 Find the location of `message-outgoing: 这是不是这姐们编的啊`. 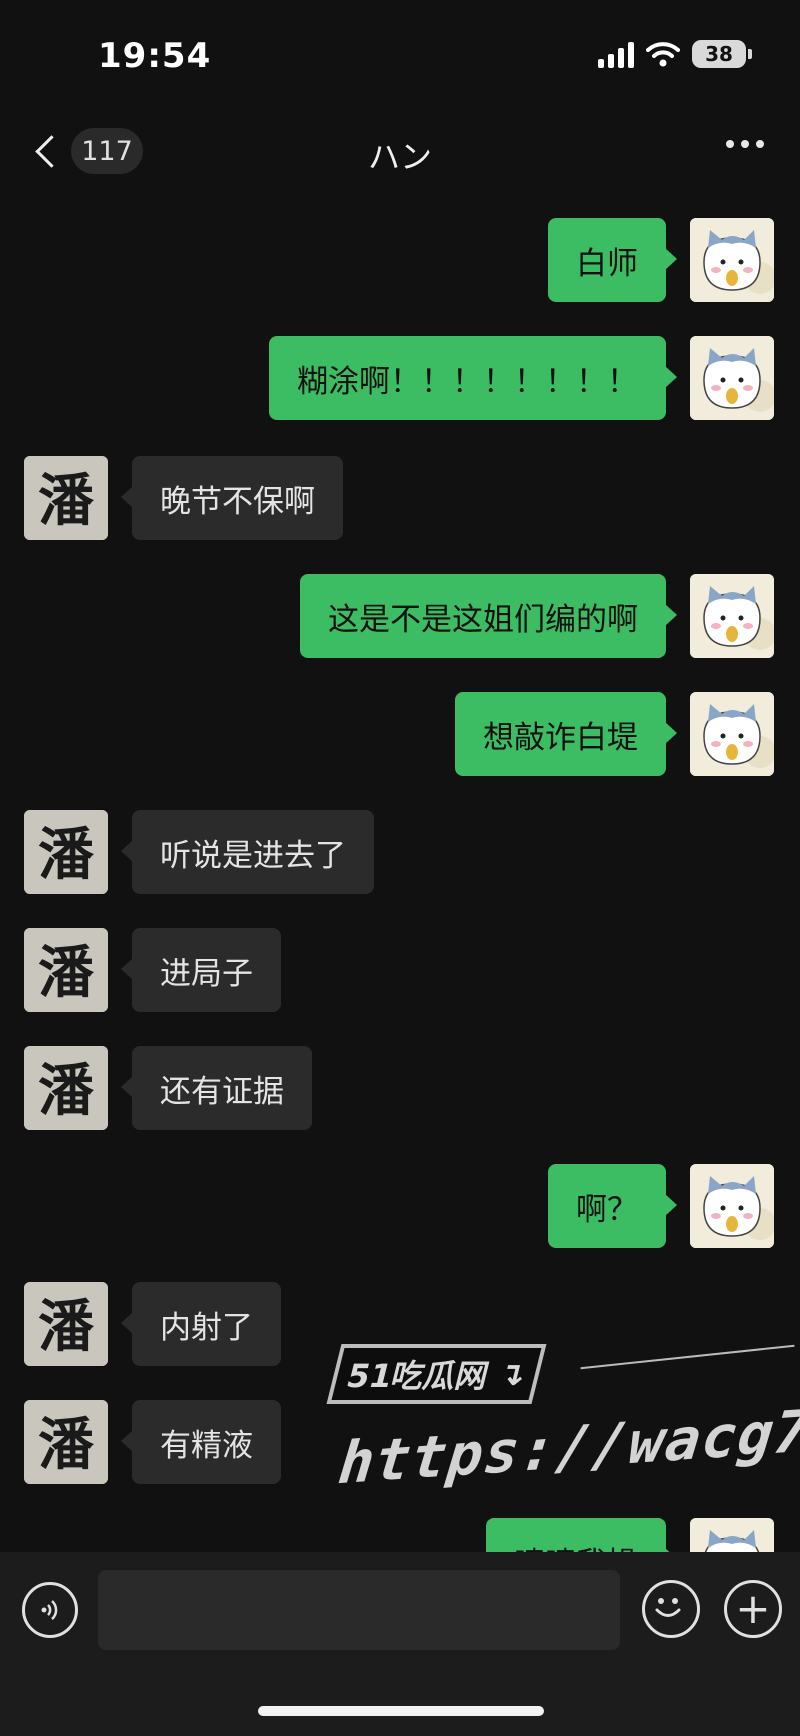

message-outgoing: 这是不是这姐们编的啊 is located at coordinates (537, 616).